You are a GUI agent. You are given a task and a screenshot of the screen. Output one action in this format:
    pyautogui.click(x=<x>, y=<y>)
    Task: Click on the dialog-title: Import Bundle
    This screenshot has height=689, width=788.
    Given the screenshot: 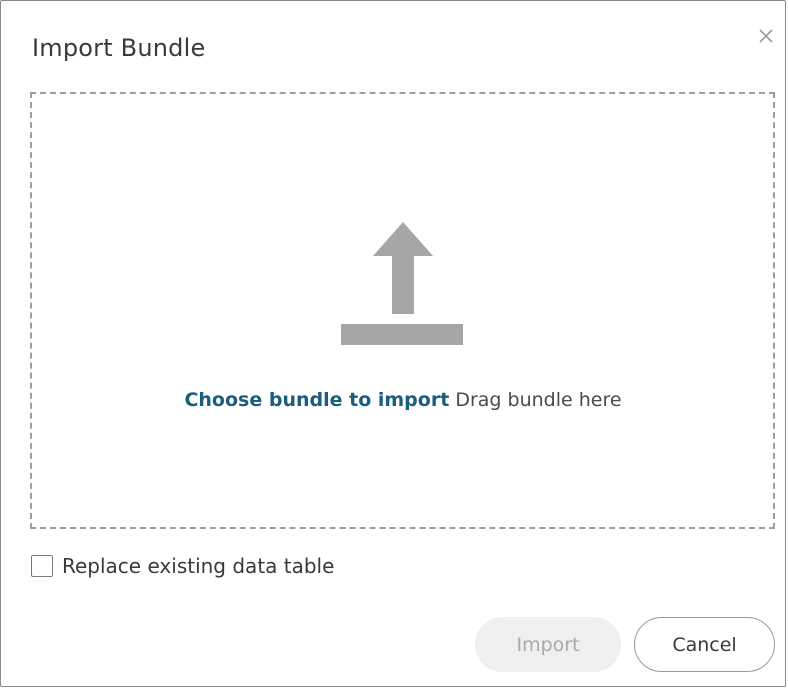 What is the action you would take?
    pyautogui.click(x=119, y=48)
    